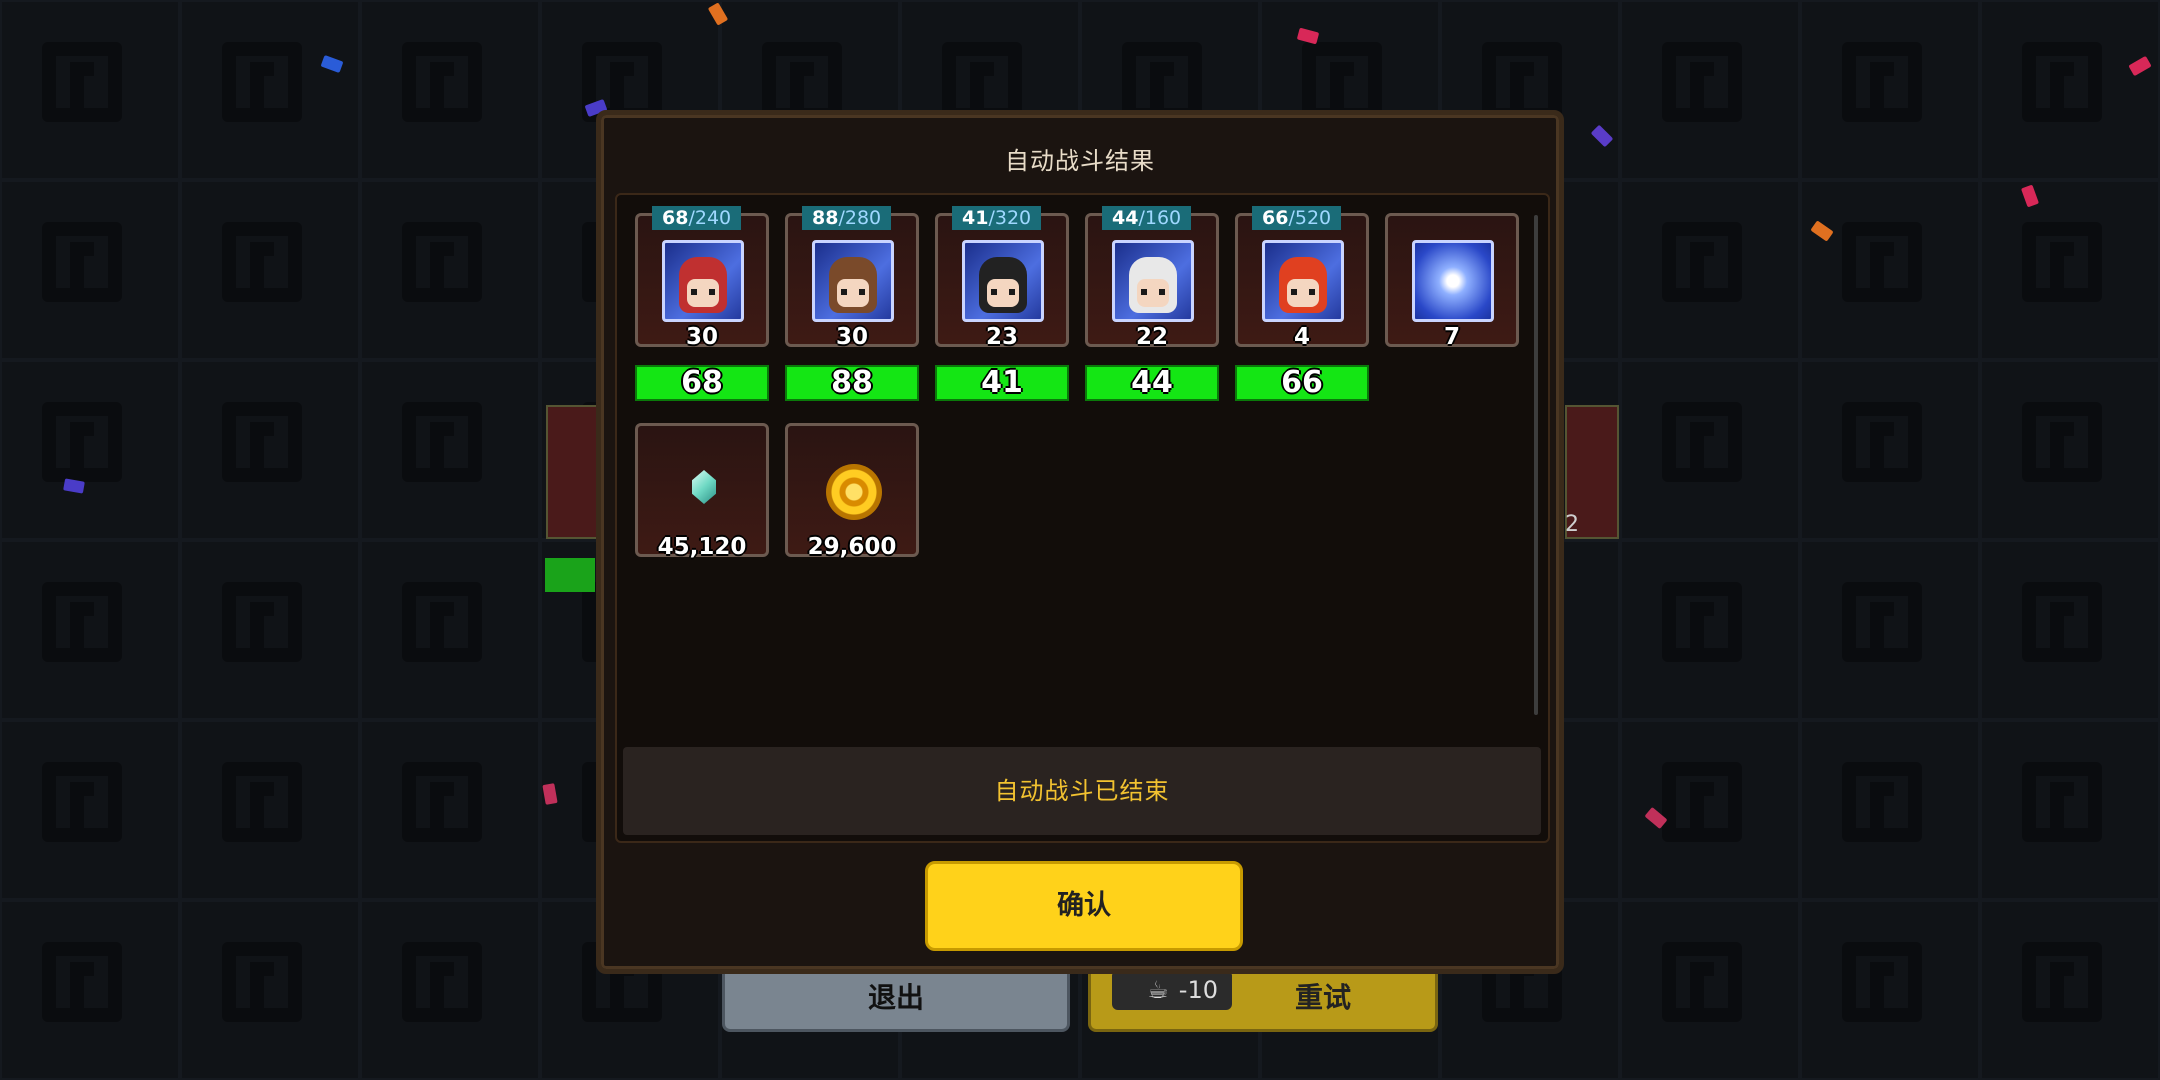  I want to click on hero-card: 44/160 22, so click(1152, 278).